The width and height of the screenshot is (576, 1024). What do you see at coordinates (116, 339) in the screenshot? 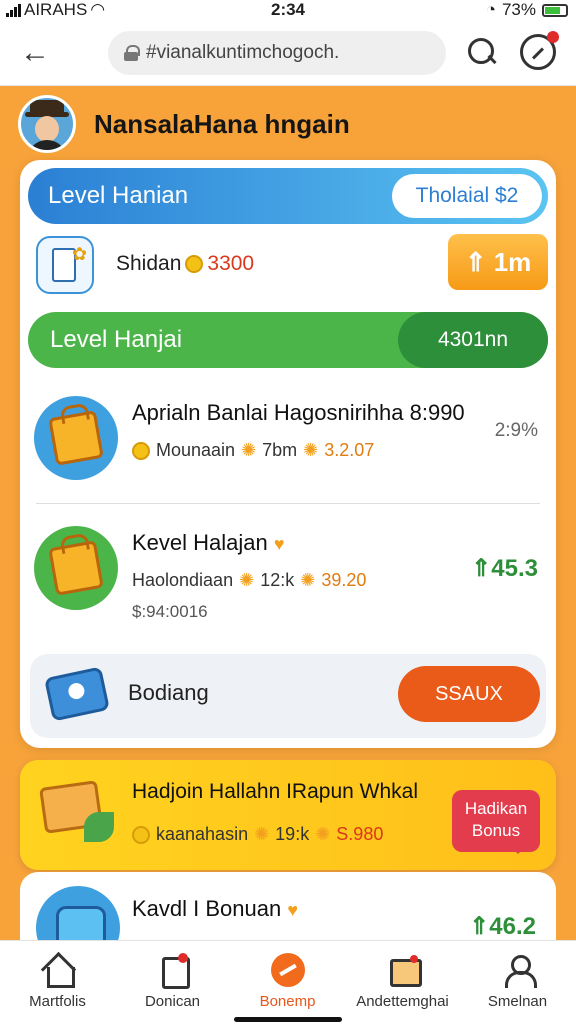
I see `level-banner-green-label: Level Hanjai` at bounding box center [116, 339].